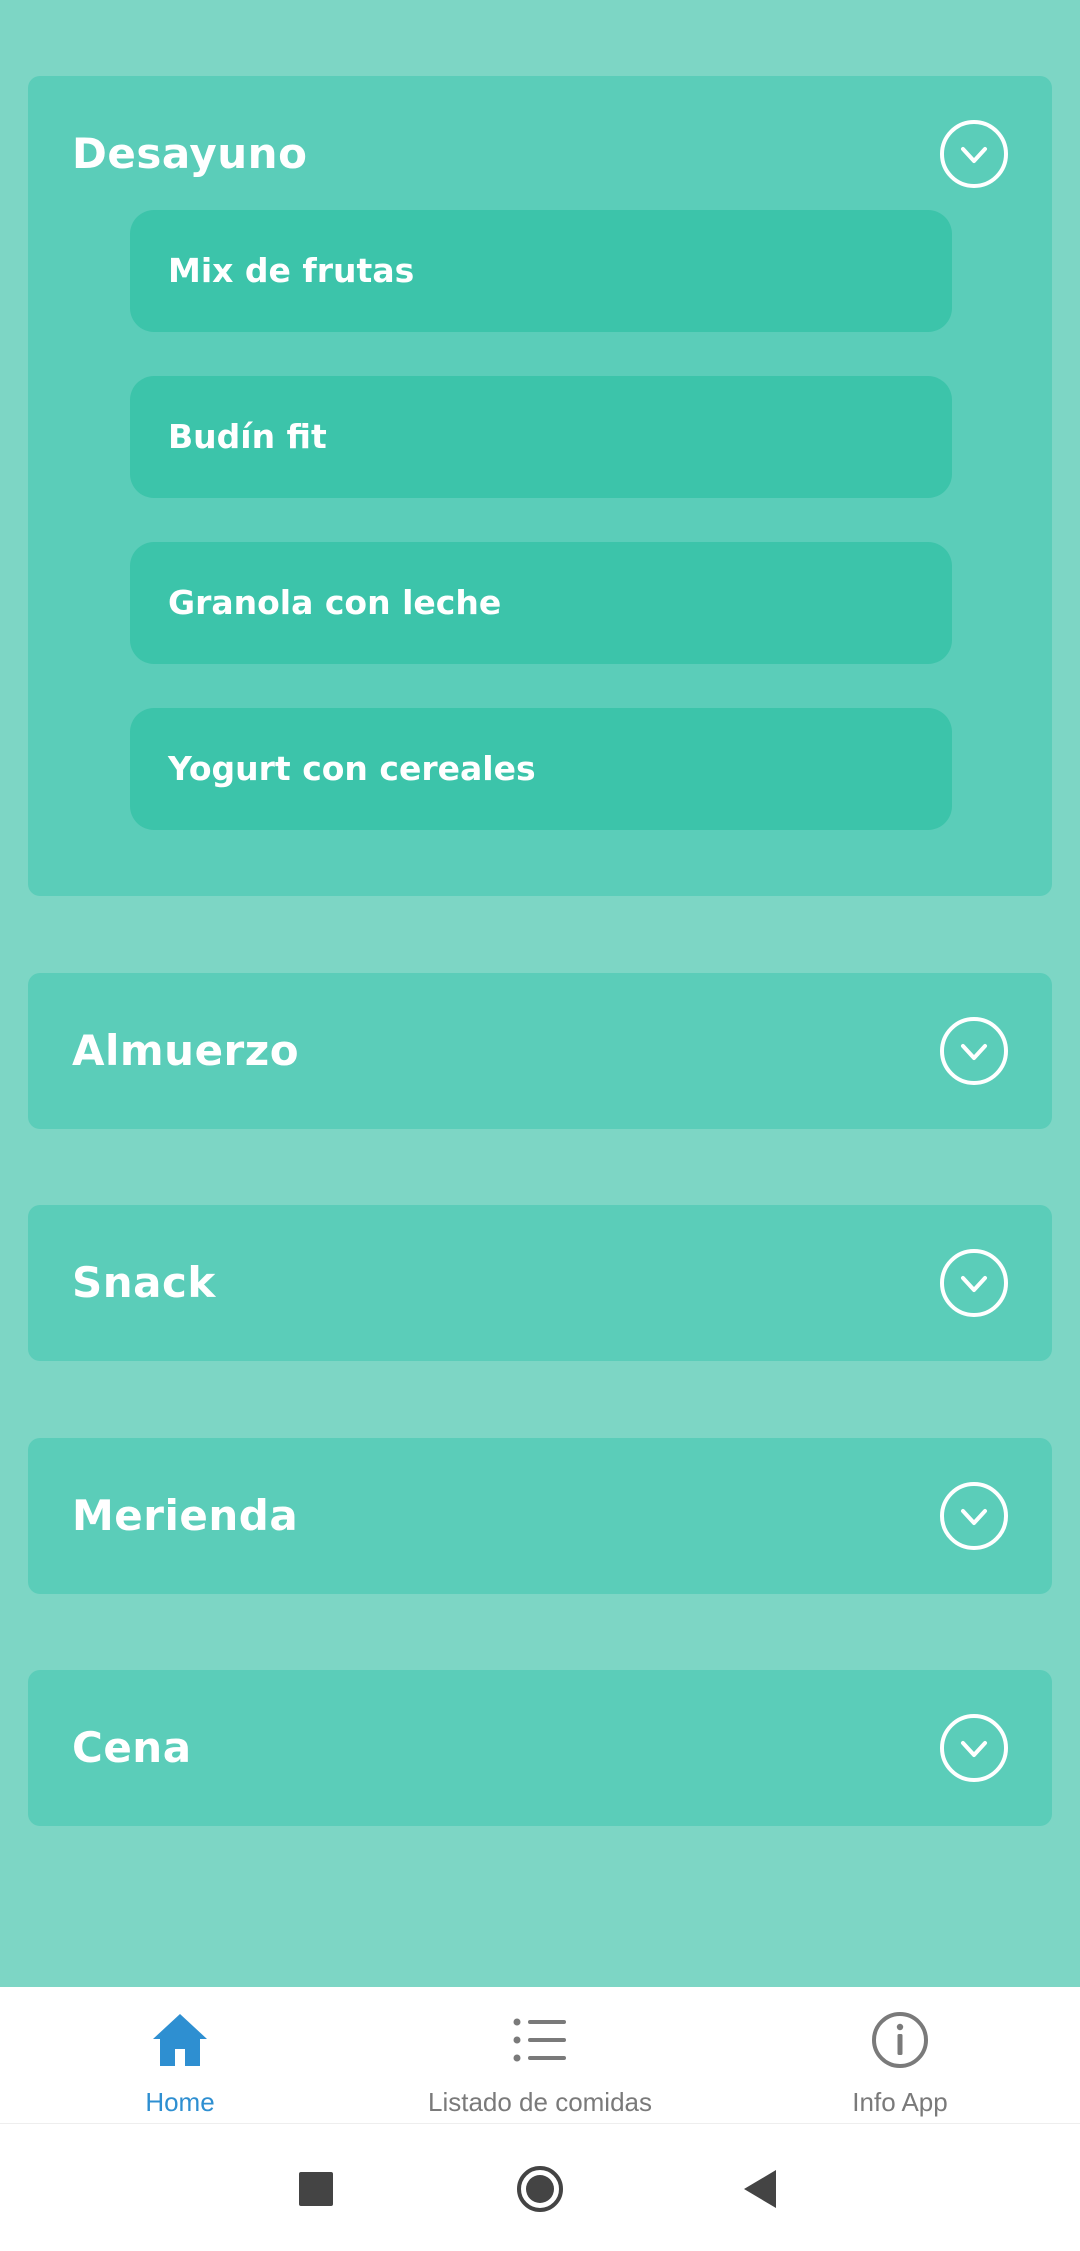  What do you see at coordinates (900, 2102) in the screenshot?
I see `nav-label: Info App` at bounding box center [900, 2102].